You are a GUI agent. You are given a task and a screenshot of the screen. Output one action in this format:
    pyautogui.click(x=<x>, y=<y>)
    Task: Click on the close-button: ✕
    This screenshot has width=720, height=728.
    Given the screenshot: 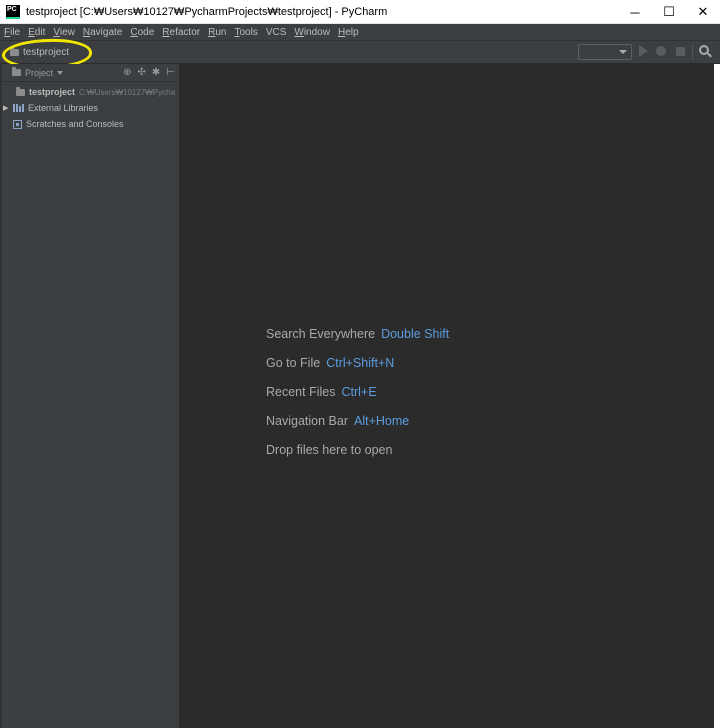 What is the action you would take?
    pyautogui.click(x=703, y=12)
    